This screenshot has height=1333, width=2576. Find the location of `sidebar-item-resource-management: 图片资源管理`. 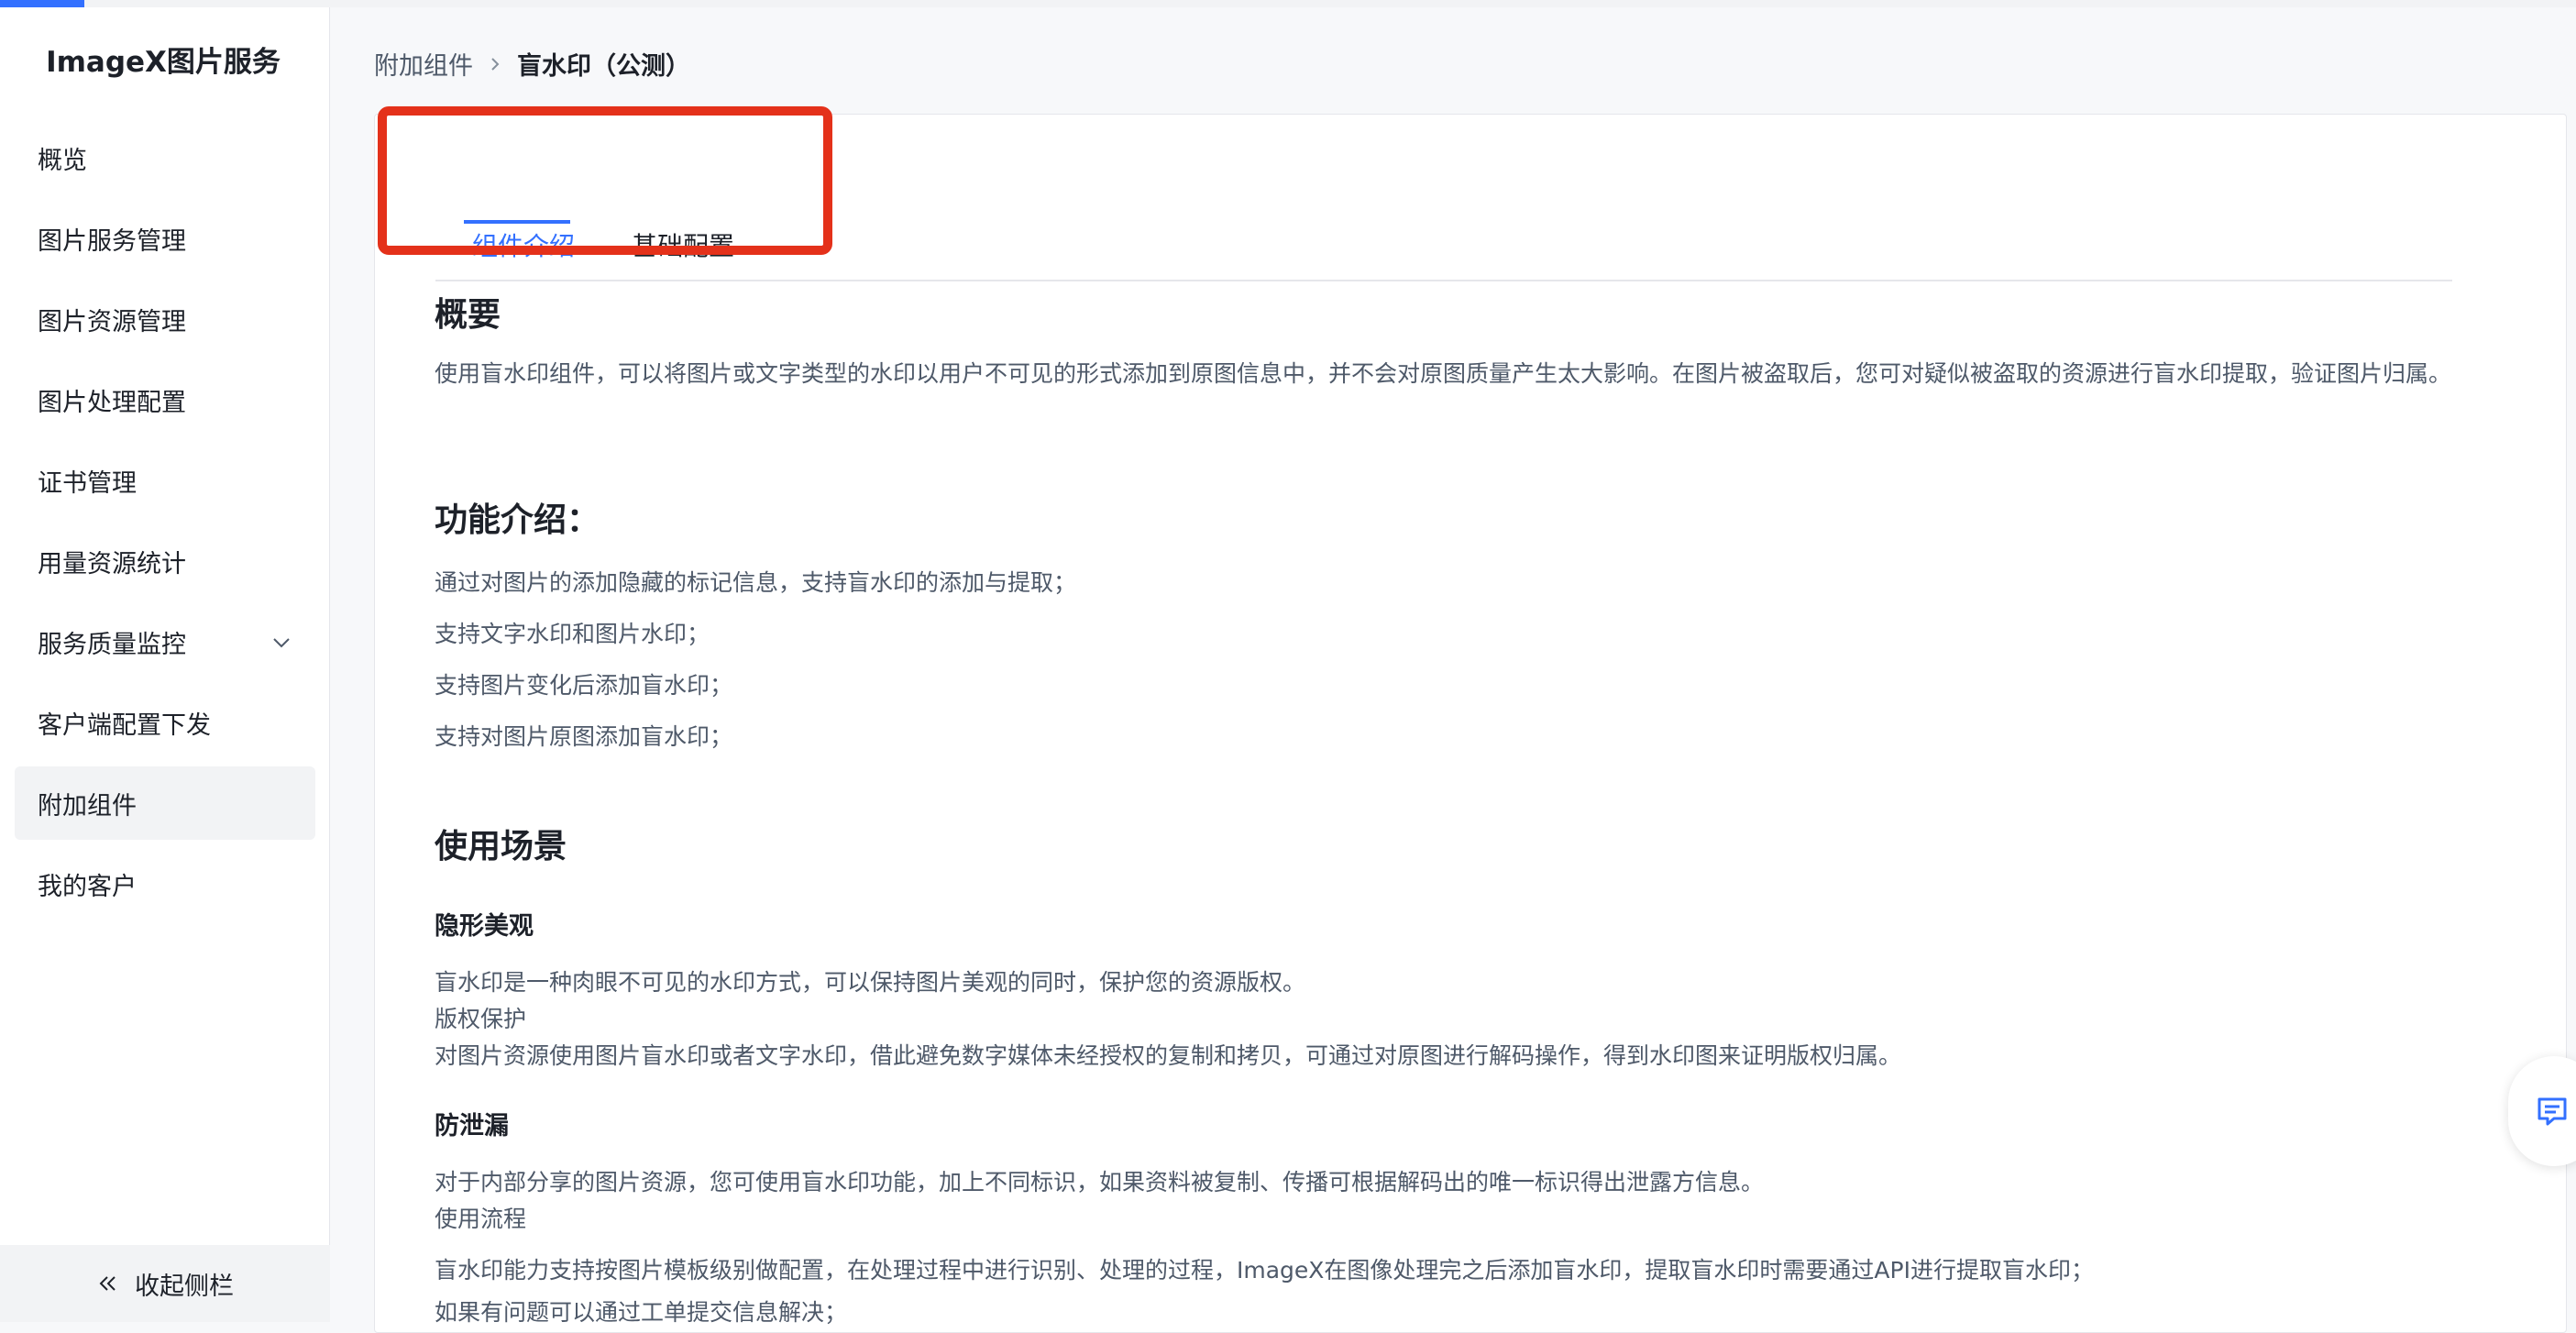

sidebar-item-resource-management: 图片资源管理 is located at coordinates (165, 319).